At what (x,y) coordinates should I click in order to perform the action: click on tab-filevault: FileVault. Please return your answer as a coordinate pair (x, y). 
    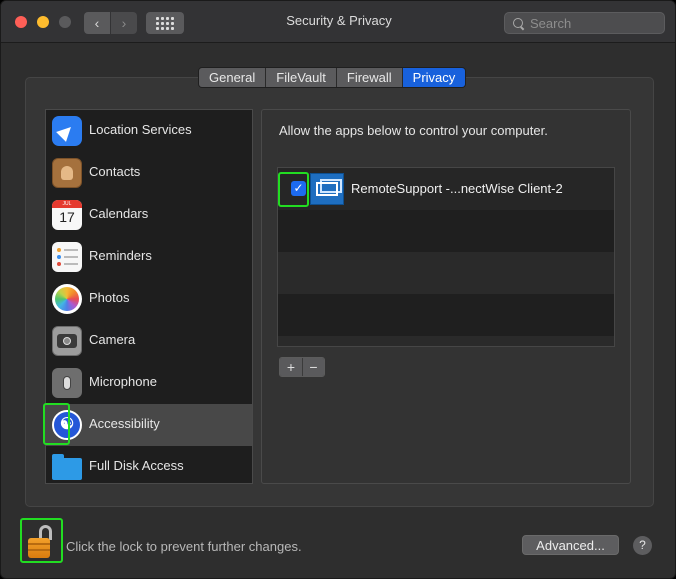
    Looking at the image, I should click on (301, 77).